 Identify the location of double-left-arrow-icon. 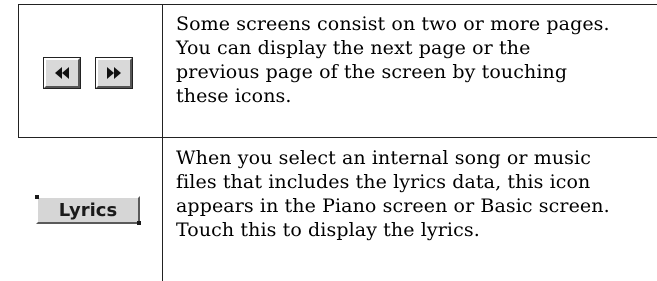
(62, 73).